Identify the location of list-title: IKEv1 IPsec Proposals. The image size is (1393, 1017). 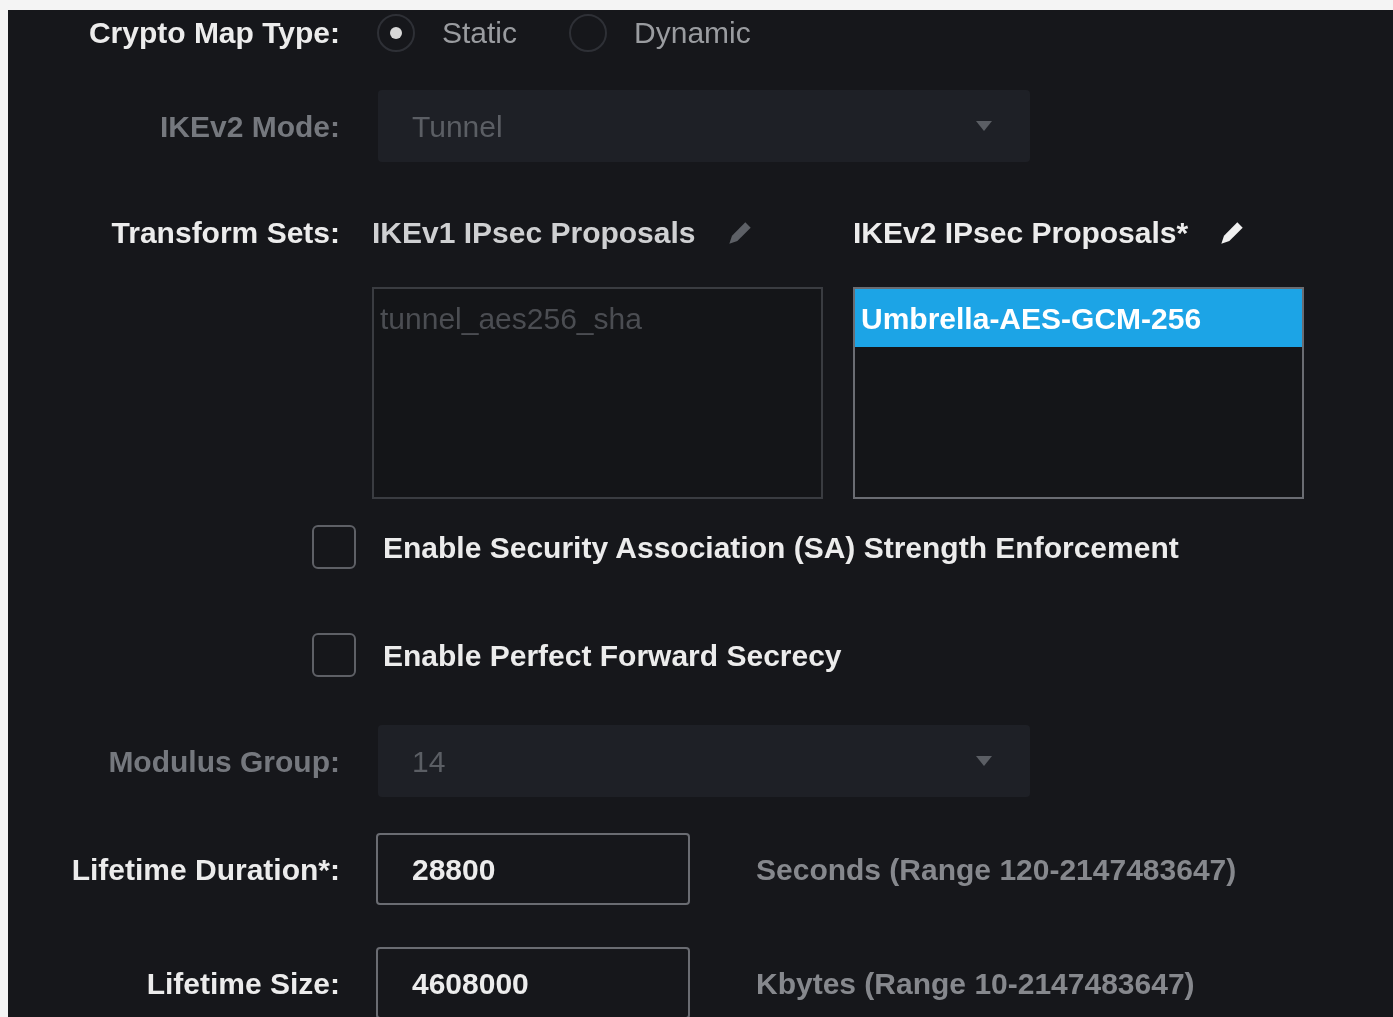
(534, 233).